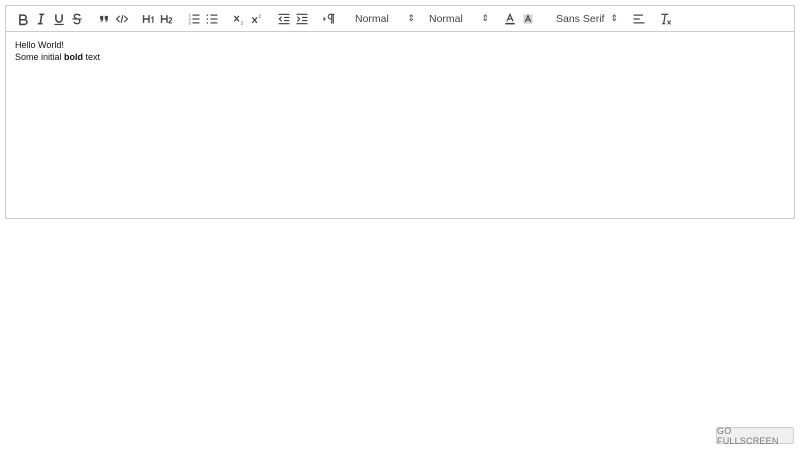 This screenshot has height=450, width=800. I want to click on header-select-value: Normal, so click(446, 18).